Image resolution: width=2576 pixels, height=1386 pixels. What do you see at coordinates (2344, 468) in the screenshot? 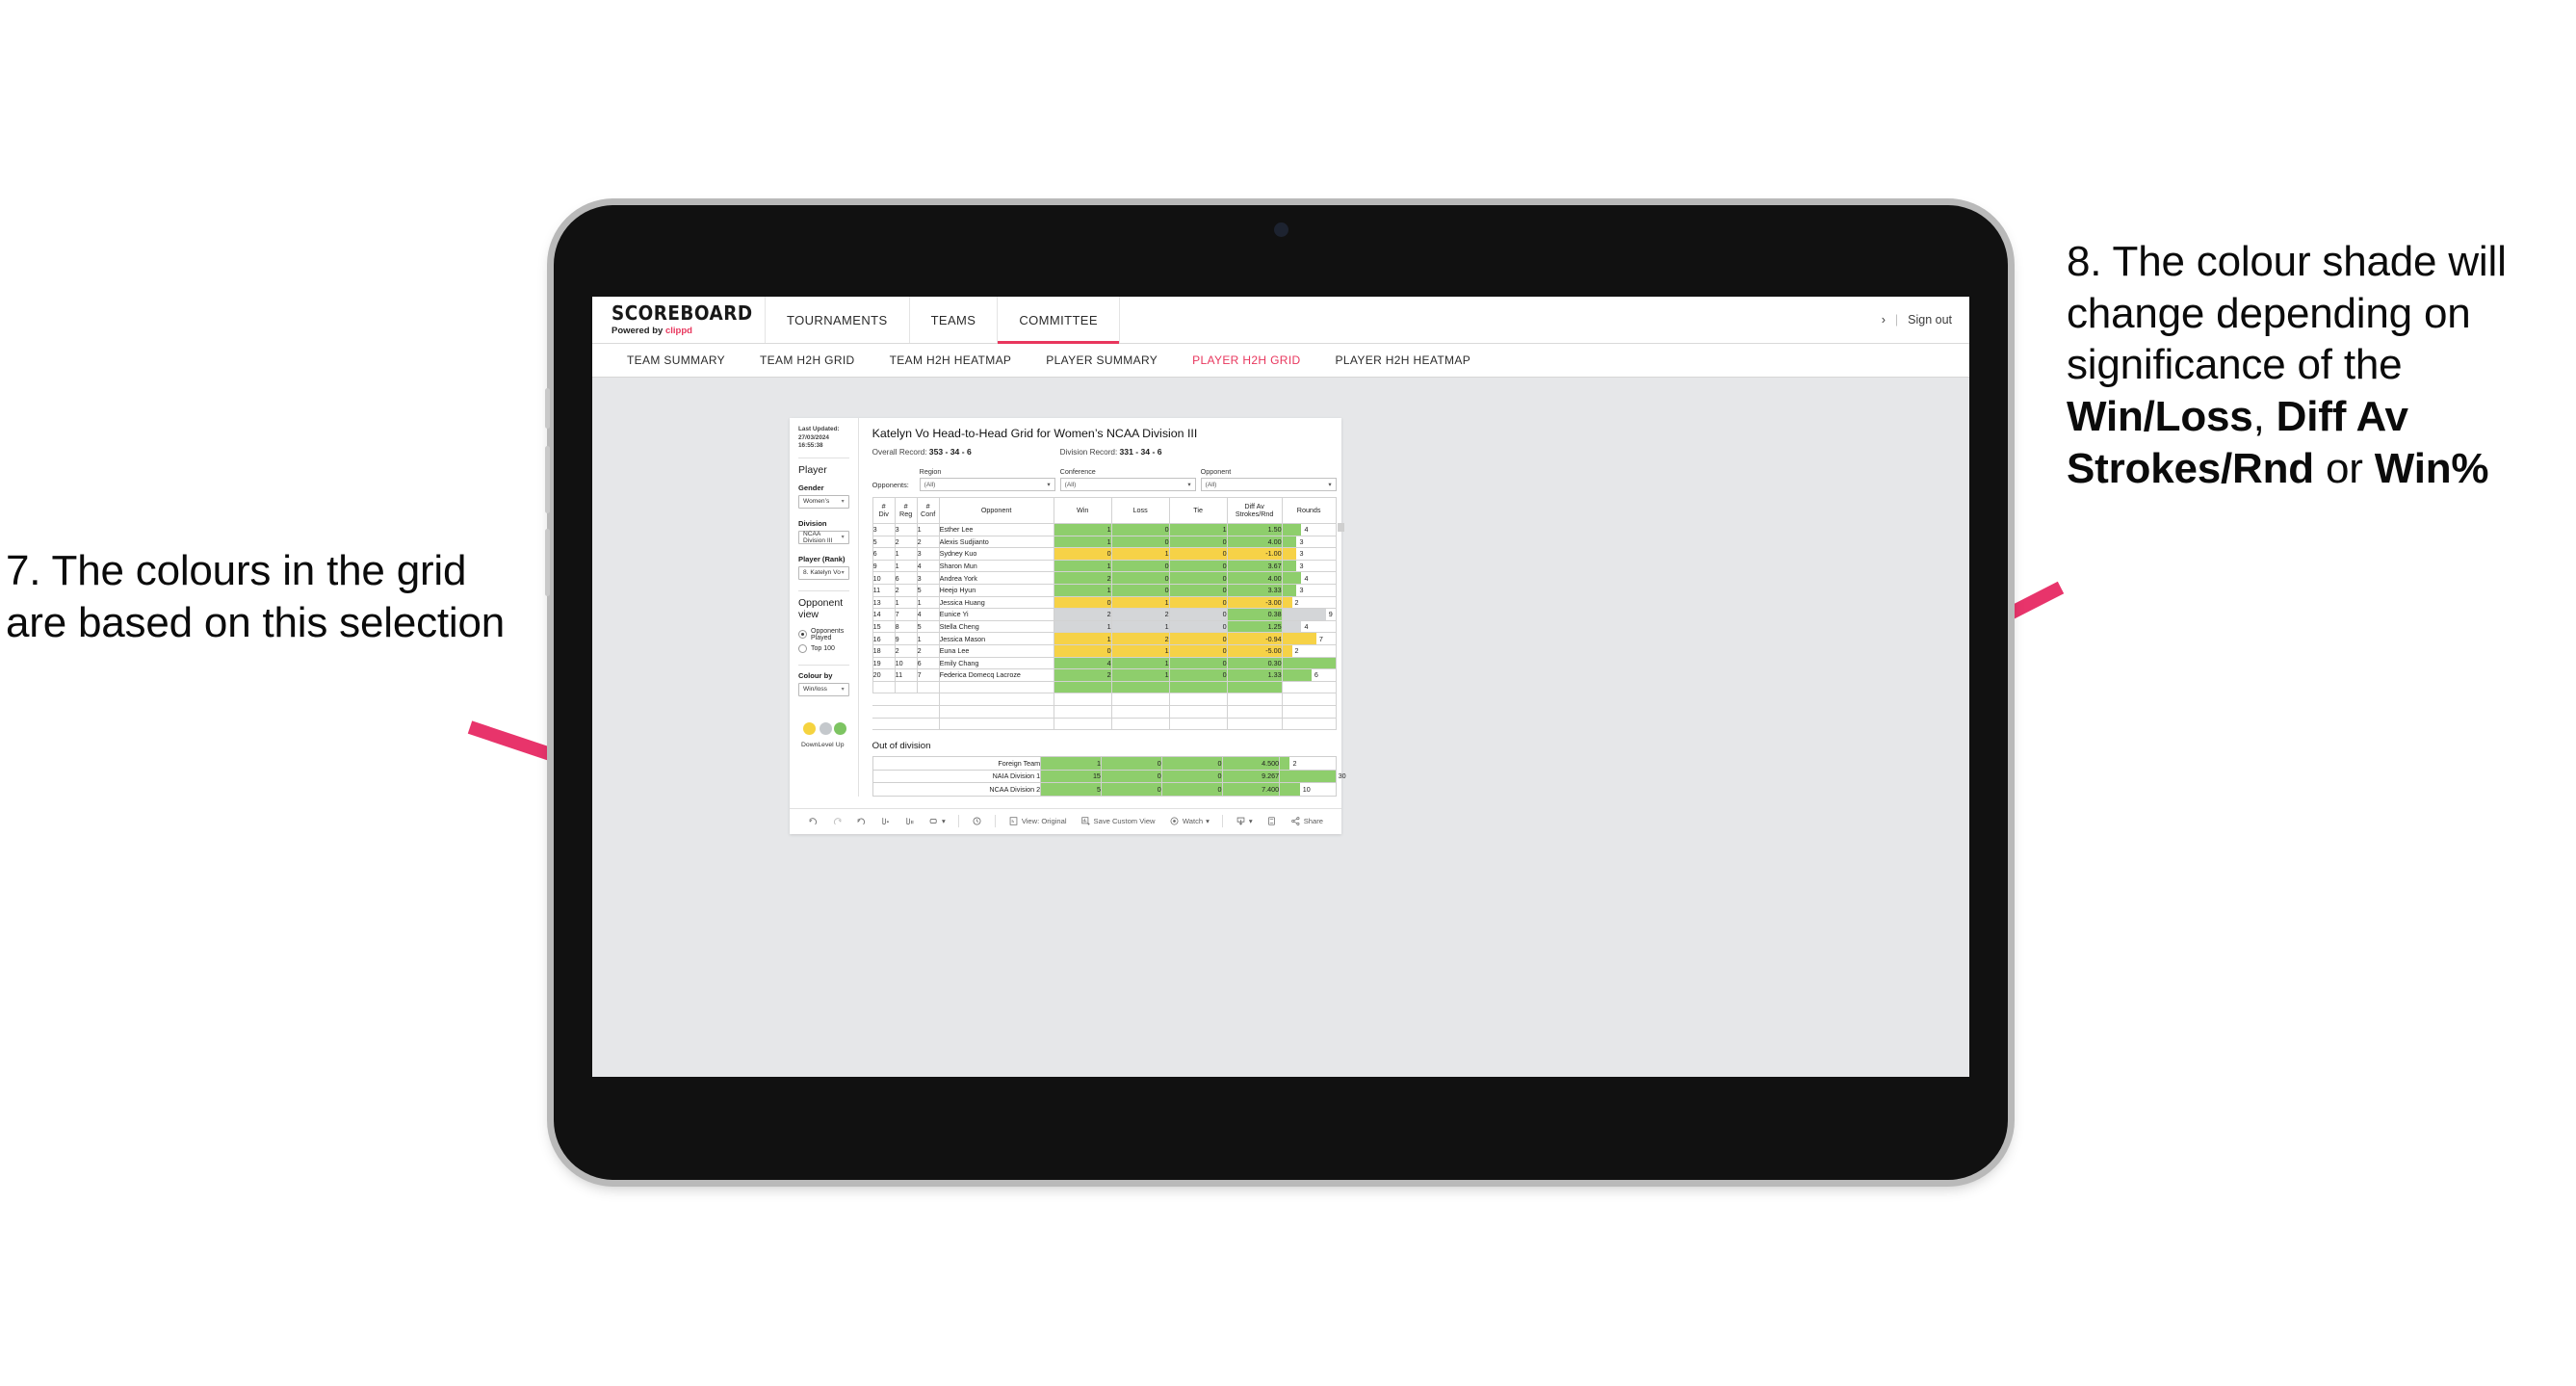
I see `annotation-8-sep2: or` at bounding box center [2344, 468].